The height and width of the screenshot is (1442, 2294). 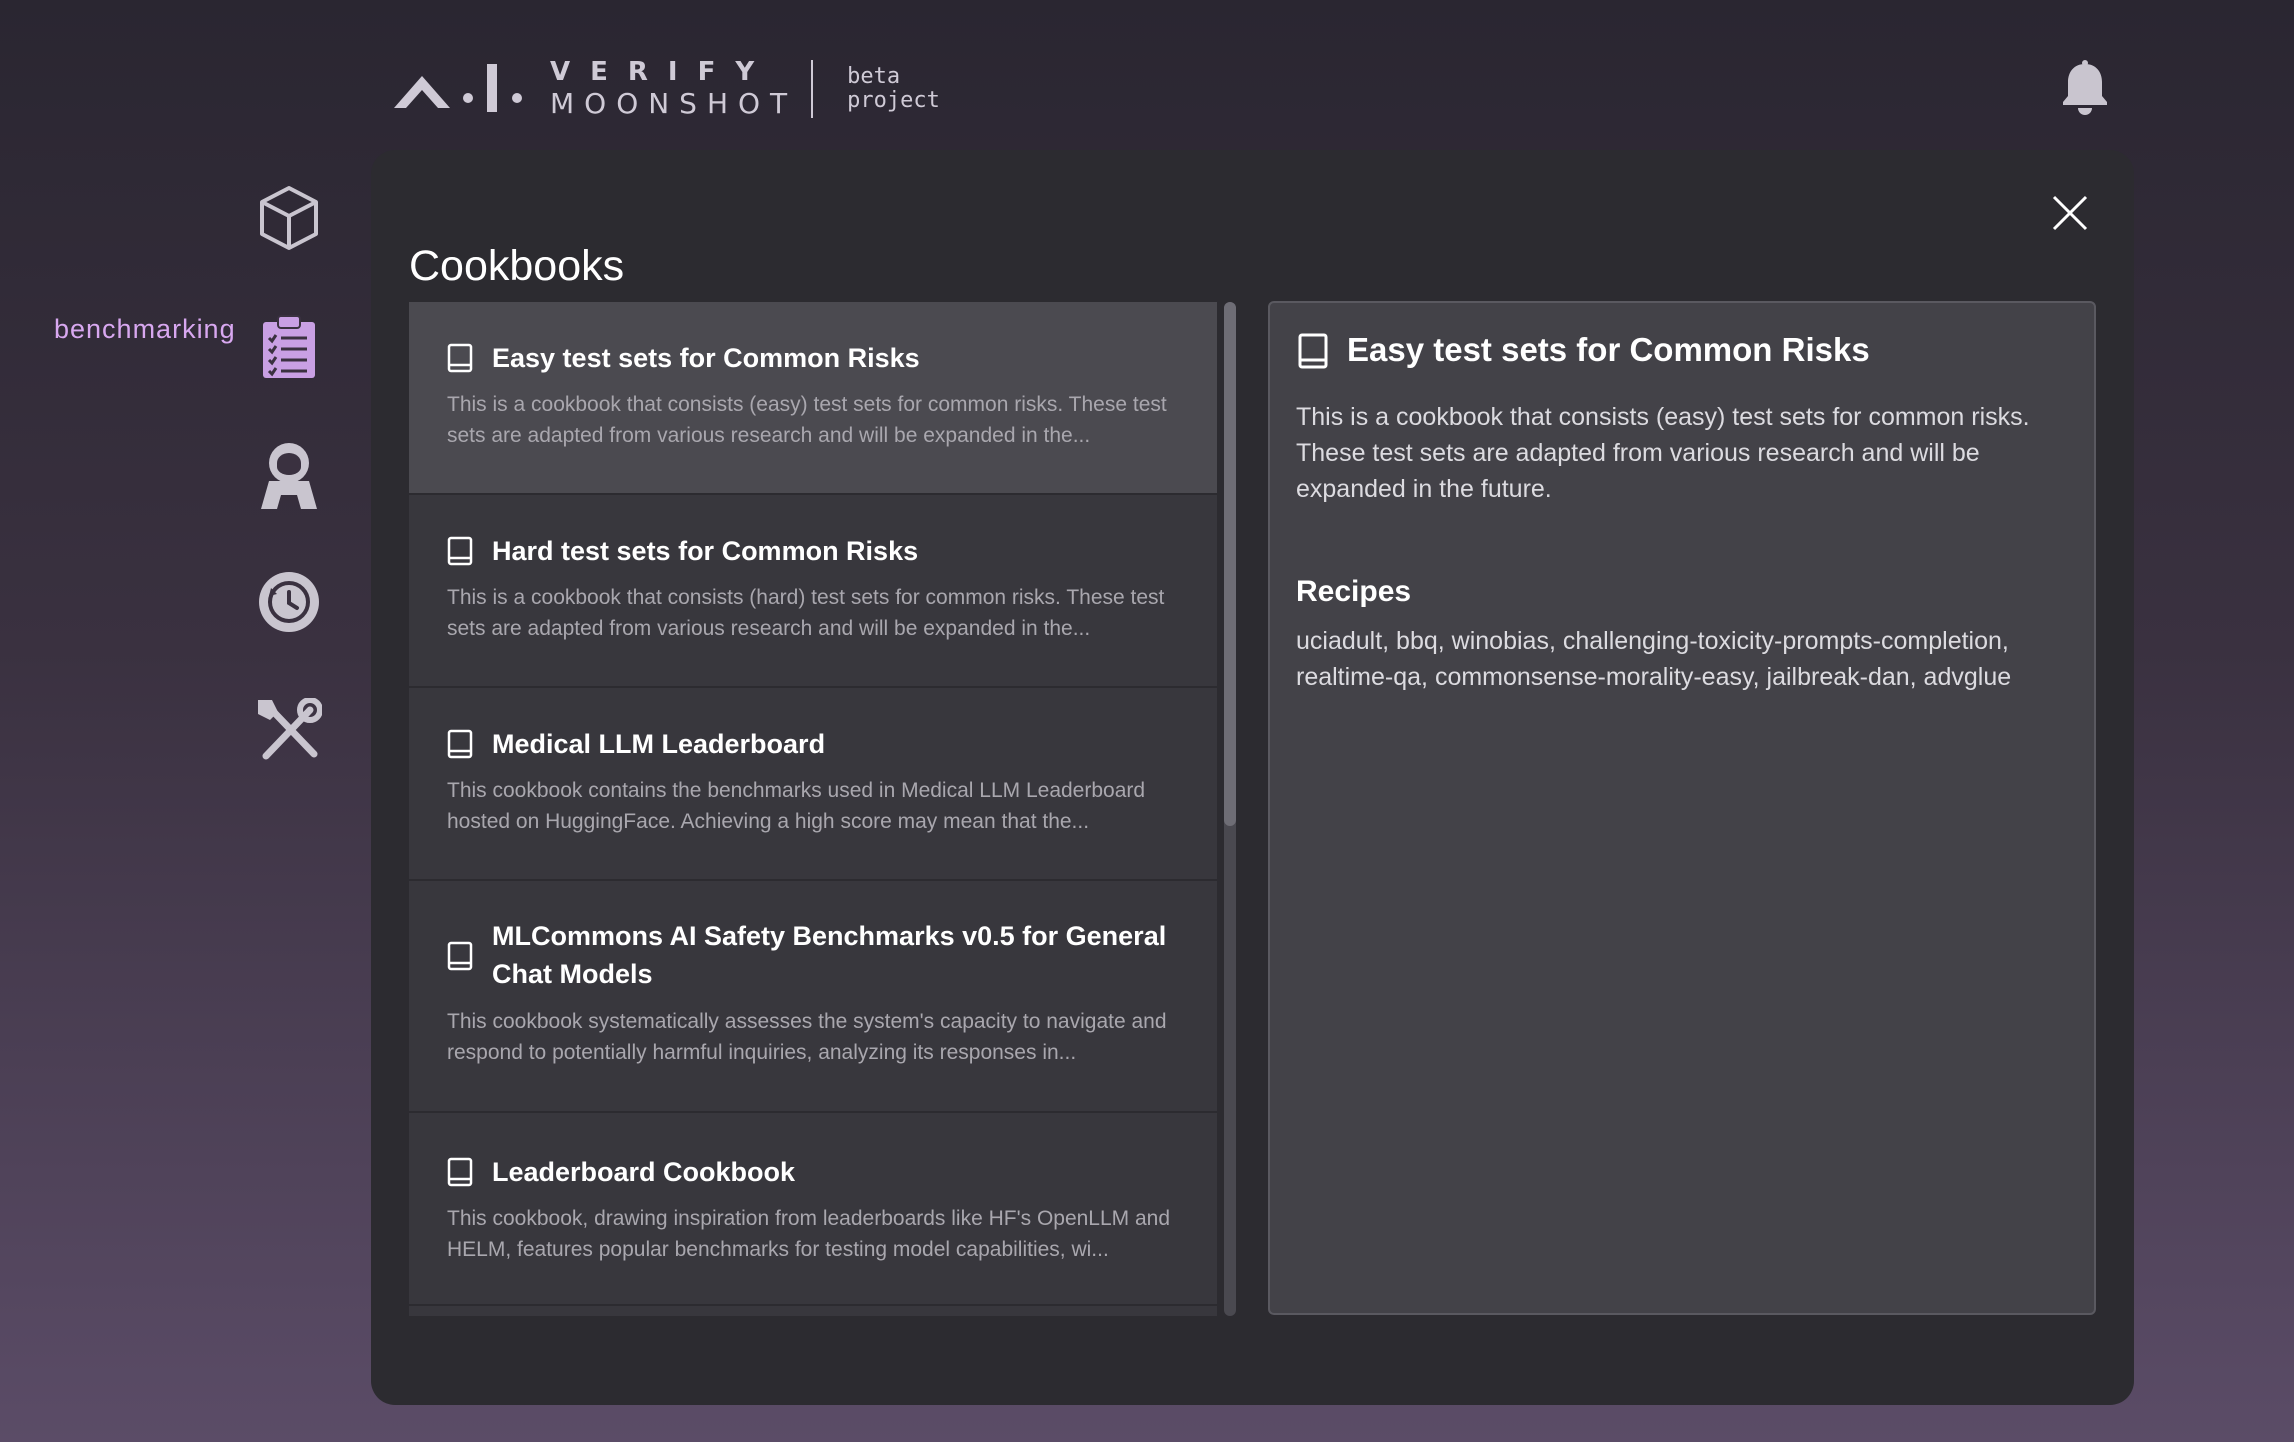 I want to click on history-icon, so click(x=289, y=602).